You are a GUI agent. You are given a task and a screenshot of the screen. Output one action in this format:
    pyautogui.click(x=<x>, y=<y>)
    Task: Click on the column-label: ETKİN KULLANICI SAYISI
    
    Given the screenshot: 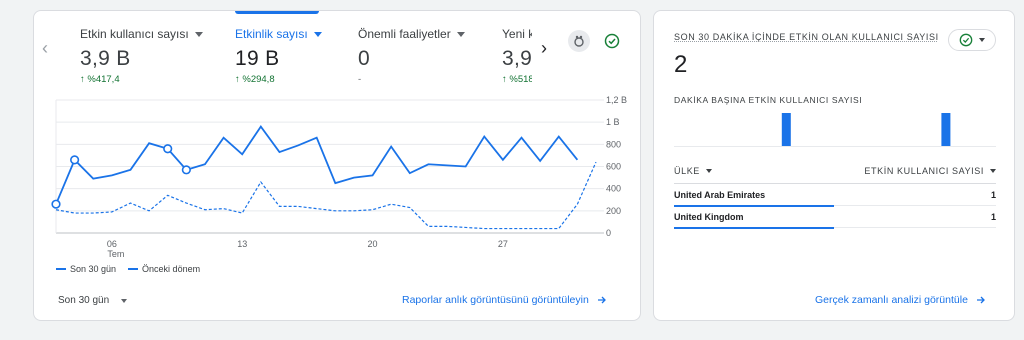 What is the action you would take?
    pyautogui.click(x=924, y=171)
    